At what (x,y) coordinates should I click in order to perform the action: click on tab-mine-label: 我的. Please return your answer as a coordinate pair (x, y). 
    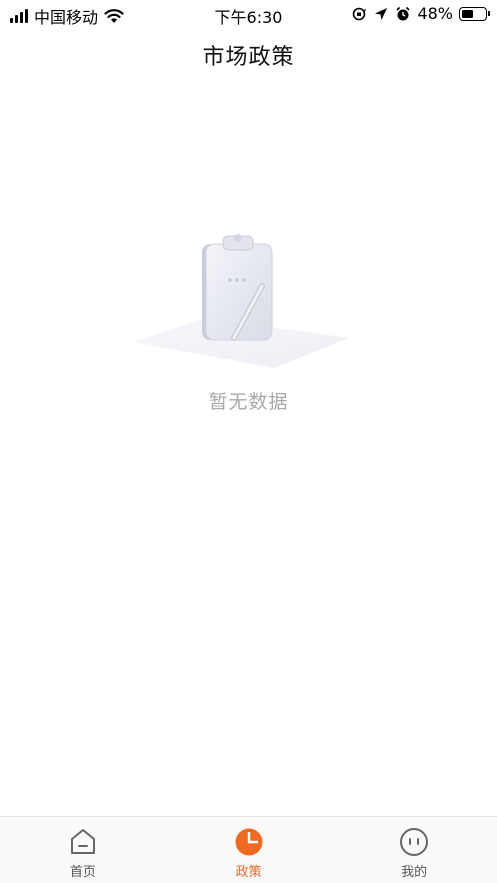
    Looking at the image, I should click on (414, 872).